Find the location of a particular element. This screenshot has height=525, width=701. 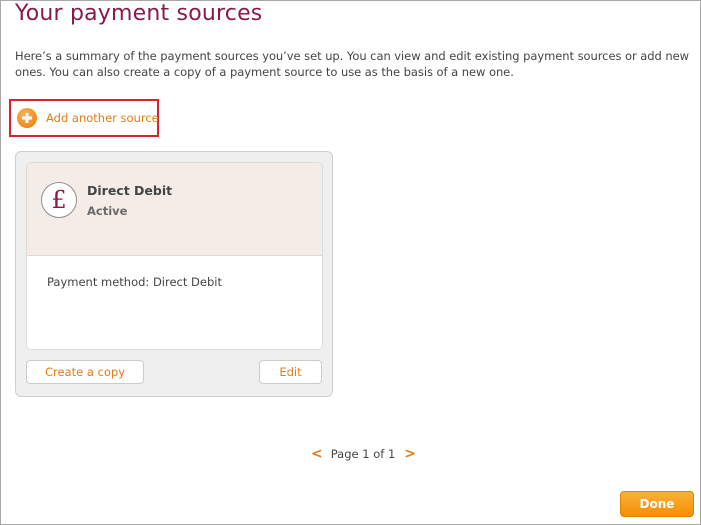

add-another-source-button: Add another source is located at coordinates (84, 118).